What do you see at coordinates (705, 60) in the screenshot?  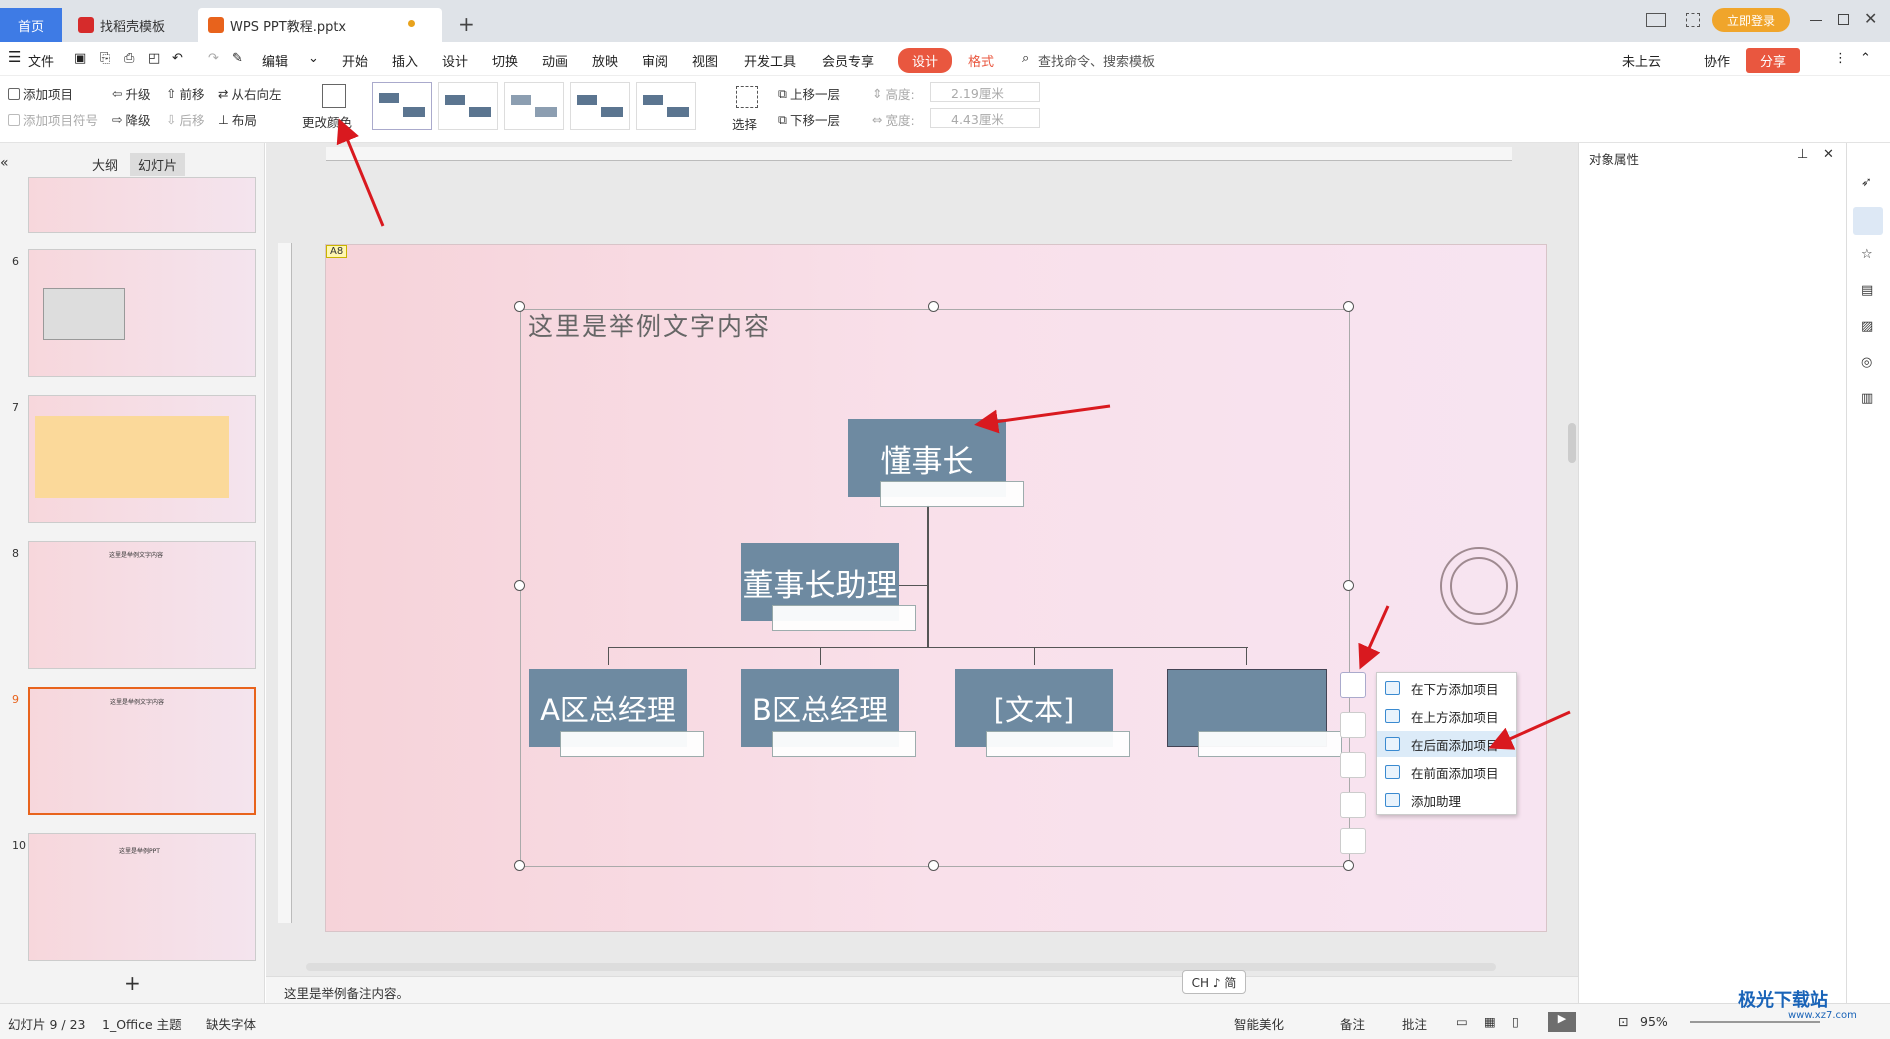 I see `menu-view: 视图` at bounding box center [705, 60].